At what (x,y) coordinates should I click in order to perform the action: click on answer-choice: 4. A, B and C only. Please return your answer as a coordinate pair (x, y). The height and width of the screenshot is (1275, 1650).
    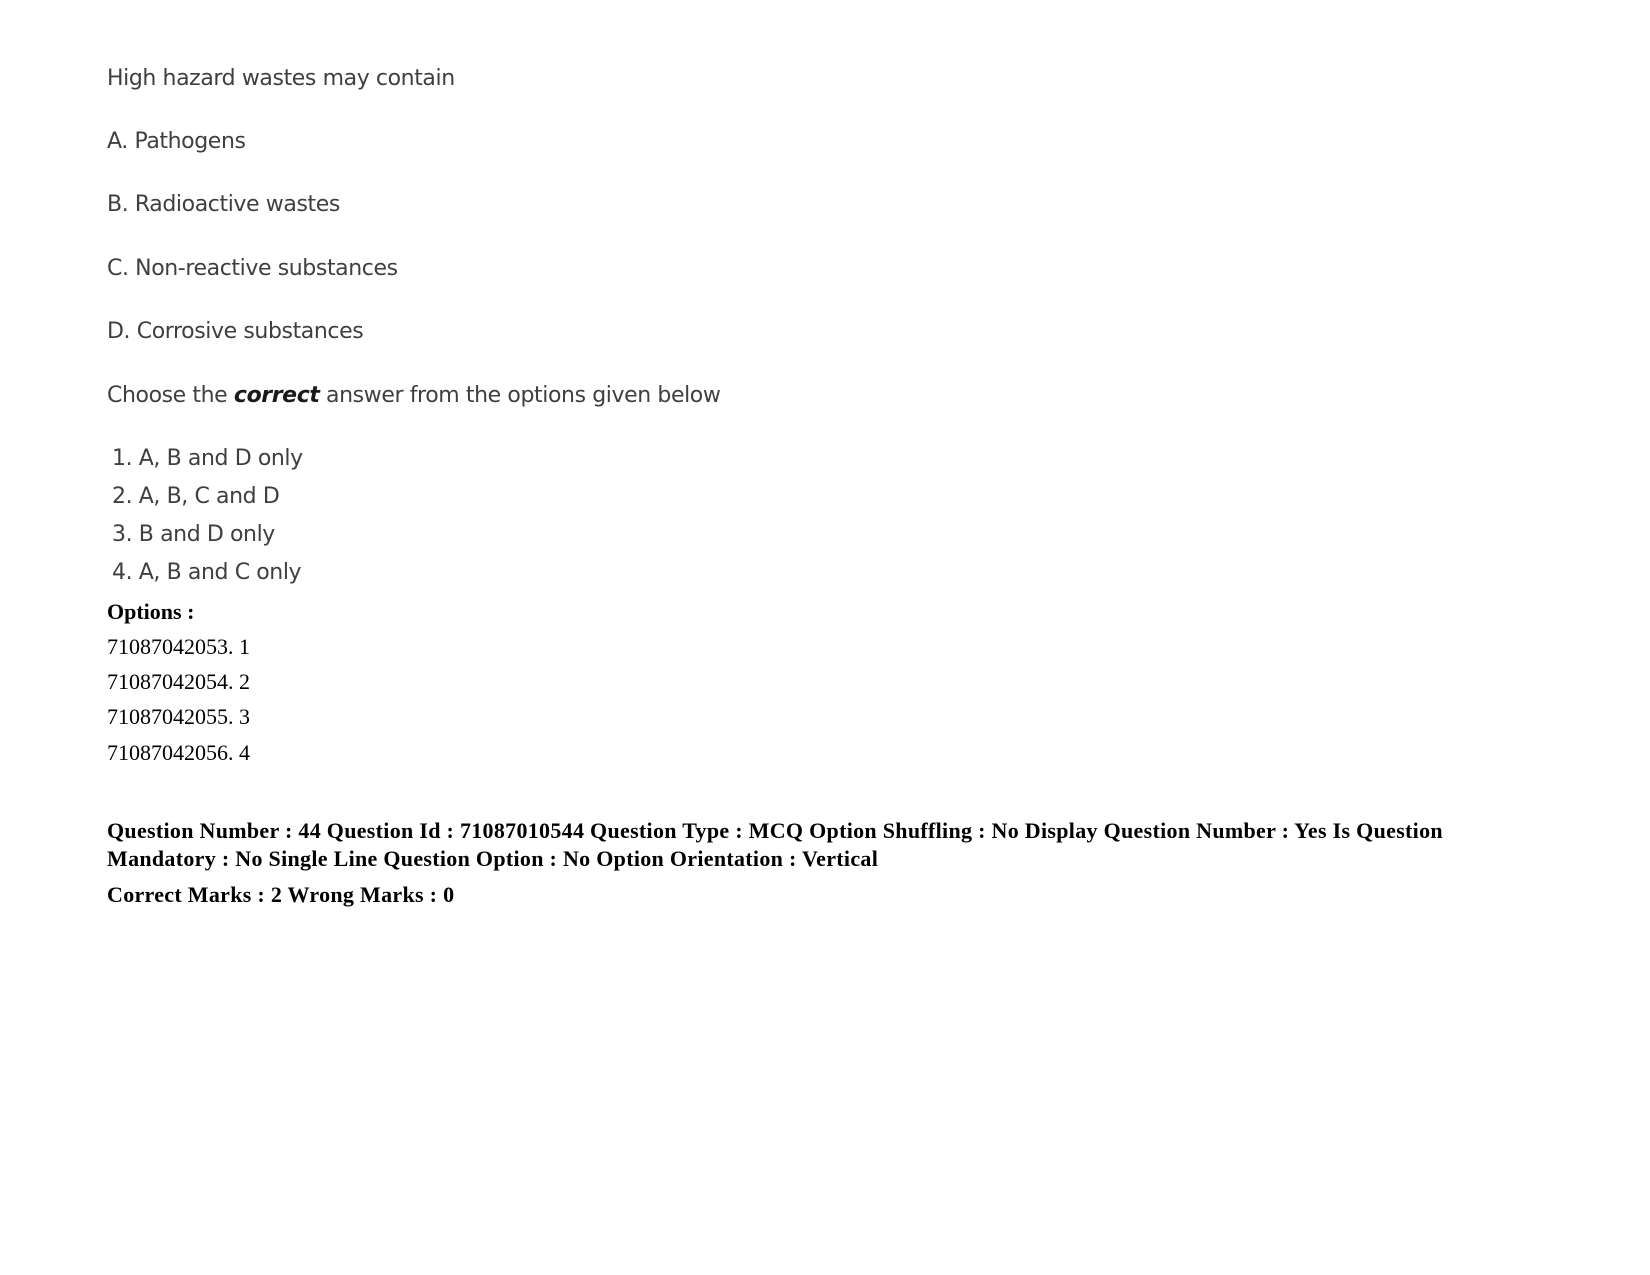
    Looking at the image, I should click on (207, 572).